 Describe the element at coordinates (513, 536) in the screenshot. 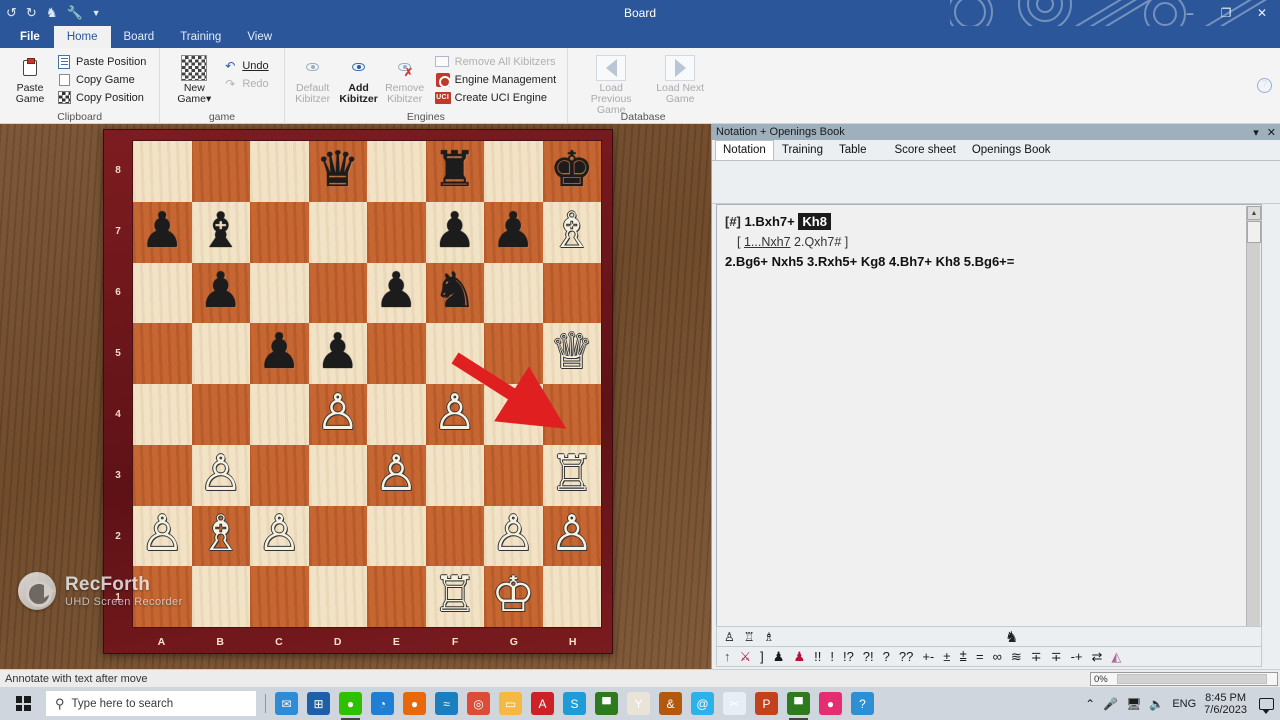

I see `square-g2: ♙` at that location.